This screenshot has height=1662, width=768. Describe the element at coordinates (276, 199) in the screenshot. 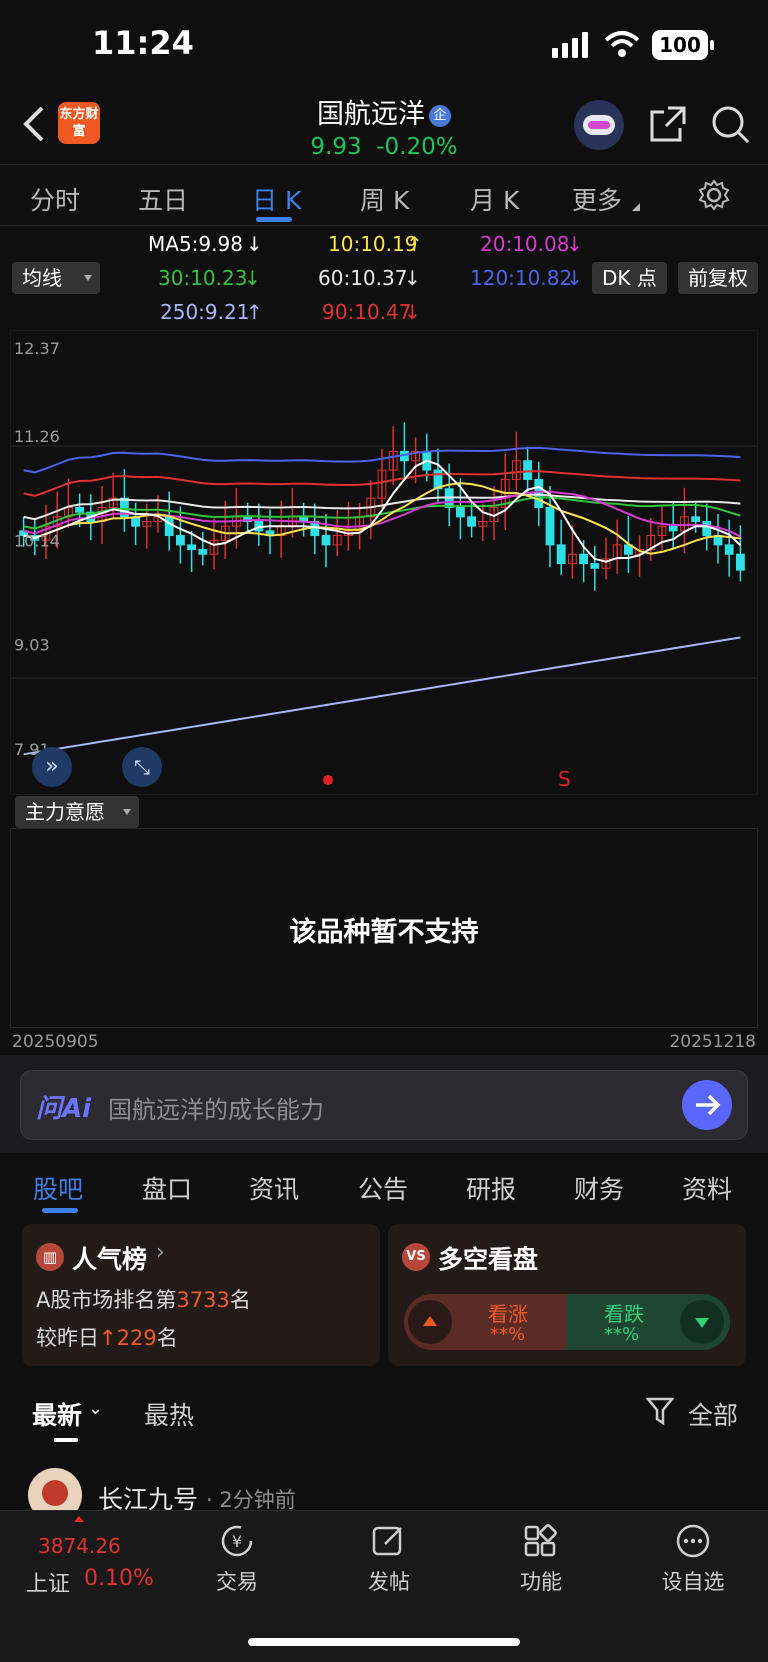

I see `tab-daily-k: 日 K` at that location.